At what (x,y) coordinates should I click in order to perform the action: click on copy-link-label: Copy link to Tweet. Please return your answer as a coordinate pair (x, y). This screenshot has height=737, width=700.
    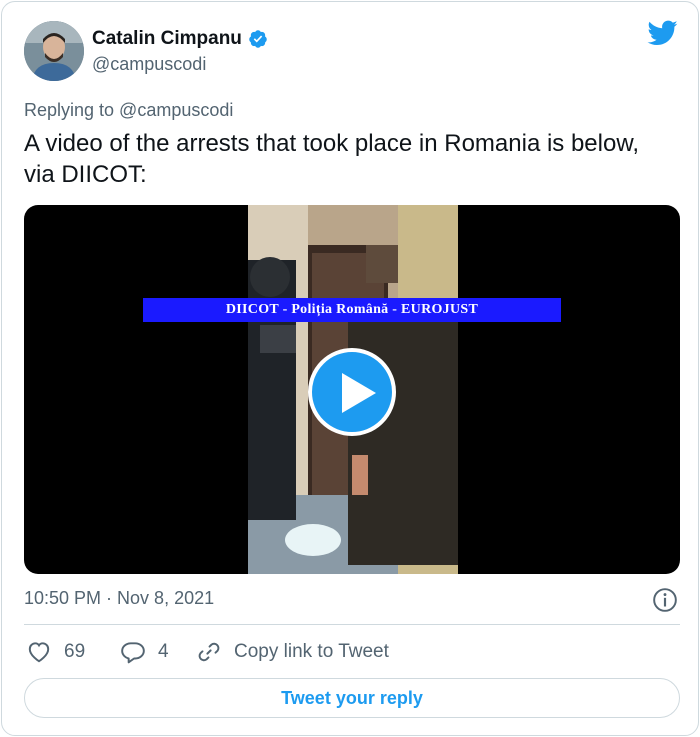
    Looking at the image, I should click on (311, 651).